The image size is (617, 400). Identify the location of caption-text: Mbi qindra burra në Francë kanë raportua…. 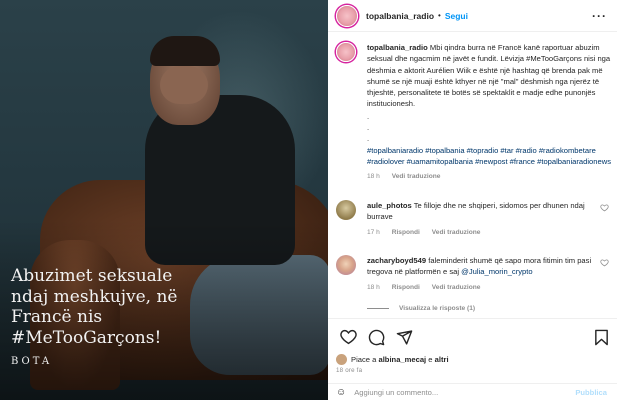
(489, 76).